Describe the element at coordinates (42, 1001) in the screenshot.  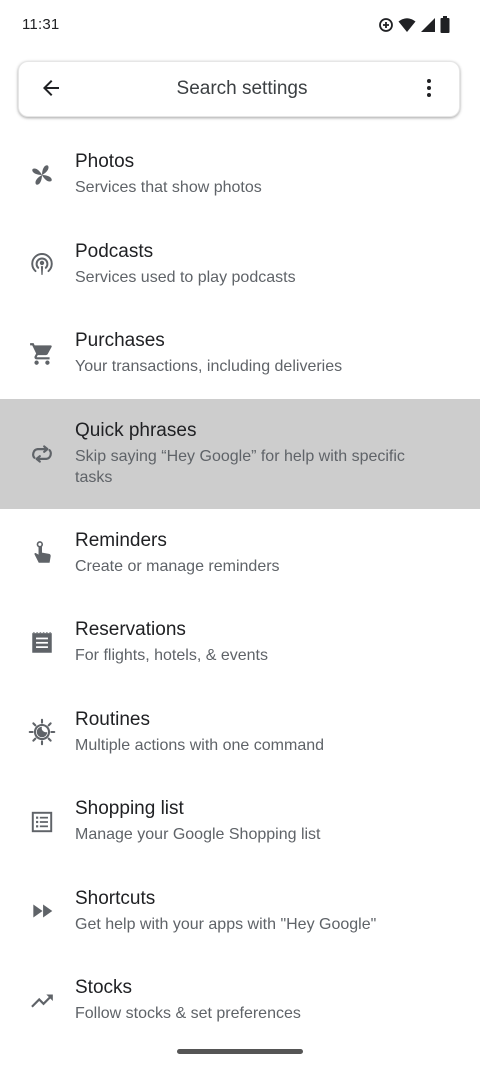
I see `trending-up-icon` at that location.